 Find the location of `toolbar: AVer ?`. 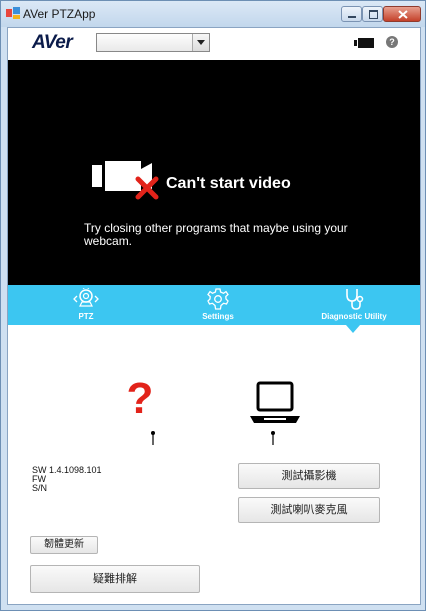

toolbar: AVer ? is located at coordinates (214, 44).